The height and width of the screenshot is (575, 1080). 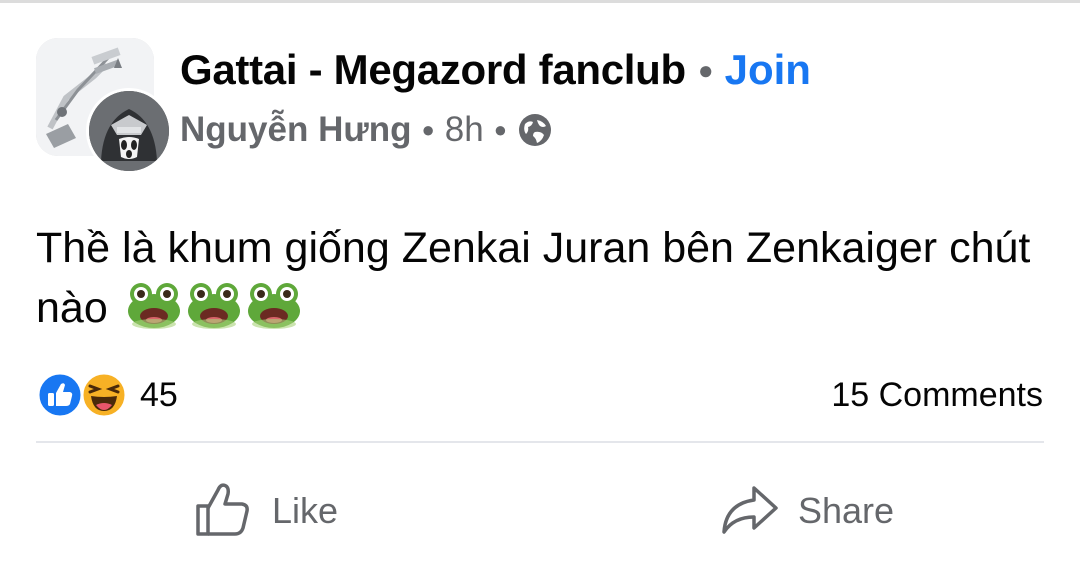 What do you see at coordinates (433, 70) in the screenshot?
I see `group-name-link: Gattai - Megazord fanclub` at bounding box center [433, 70].